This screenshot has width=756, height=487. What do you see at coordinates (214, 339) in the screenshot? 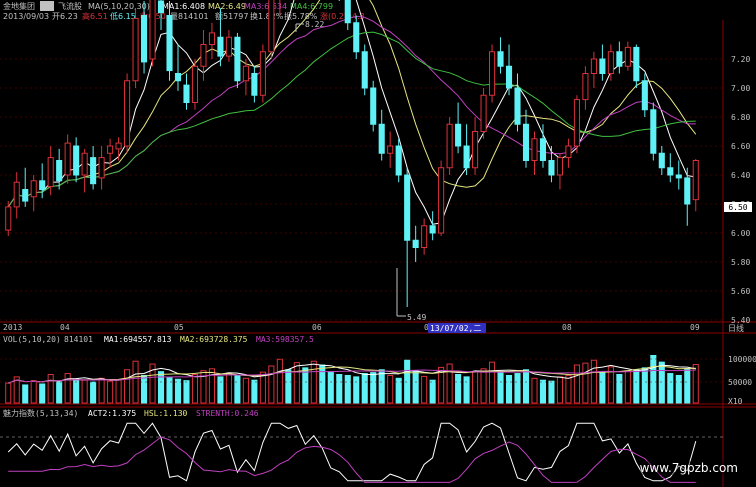
I see `vol-ma2: MA2:693728.375` at bounding box center [214, 339].